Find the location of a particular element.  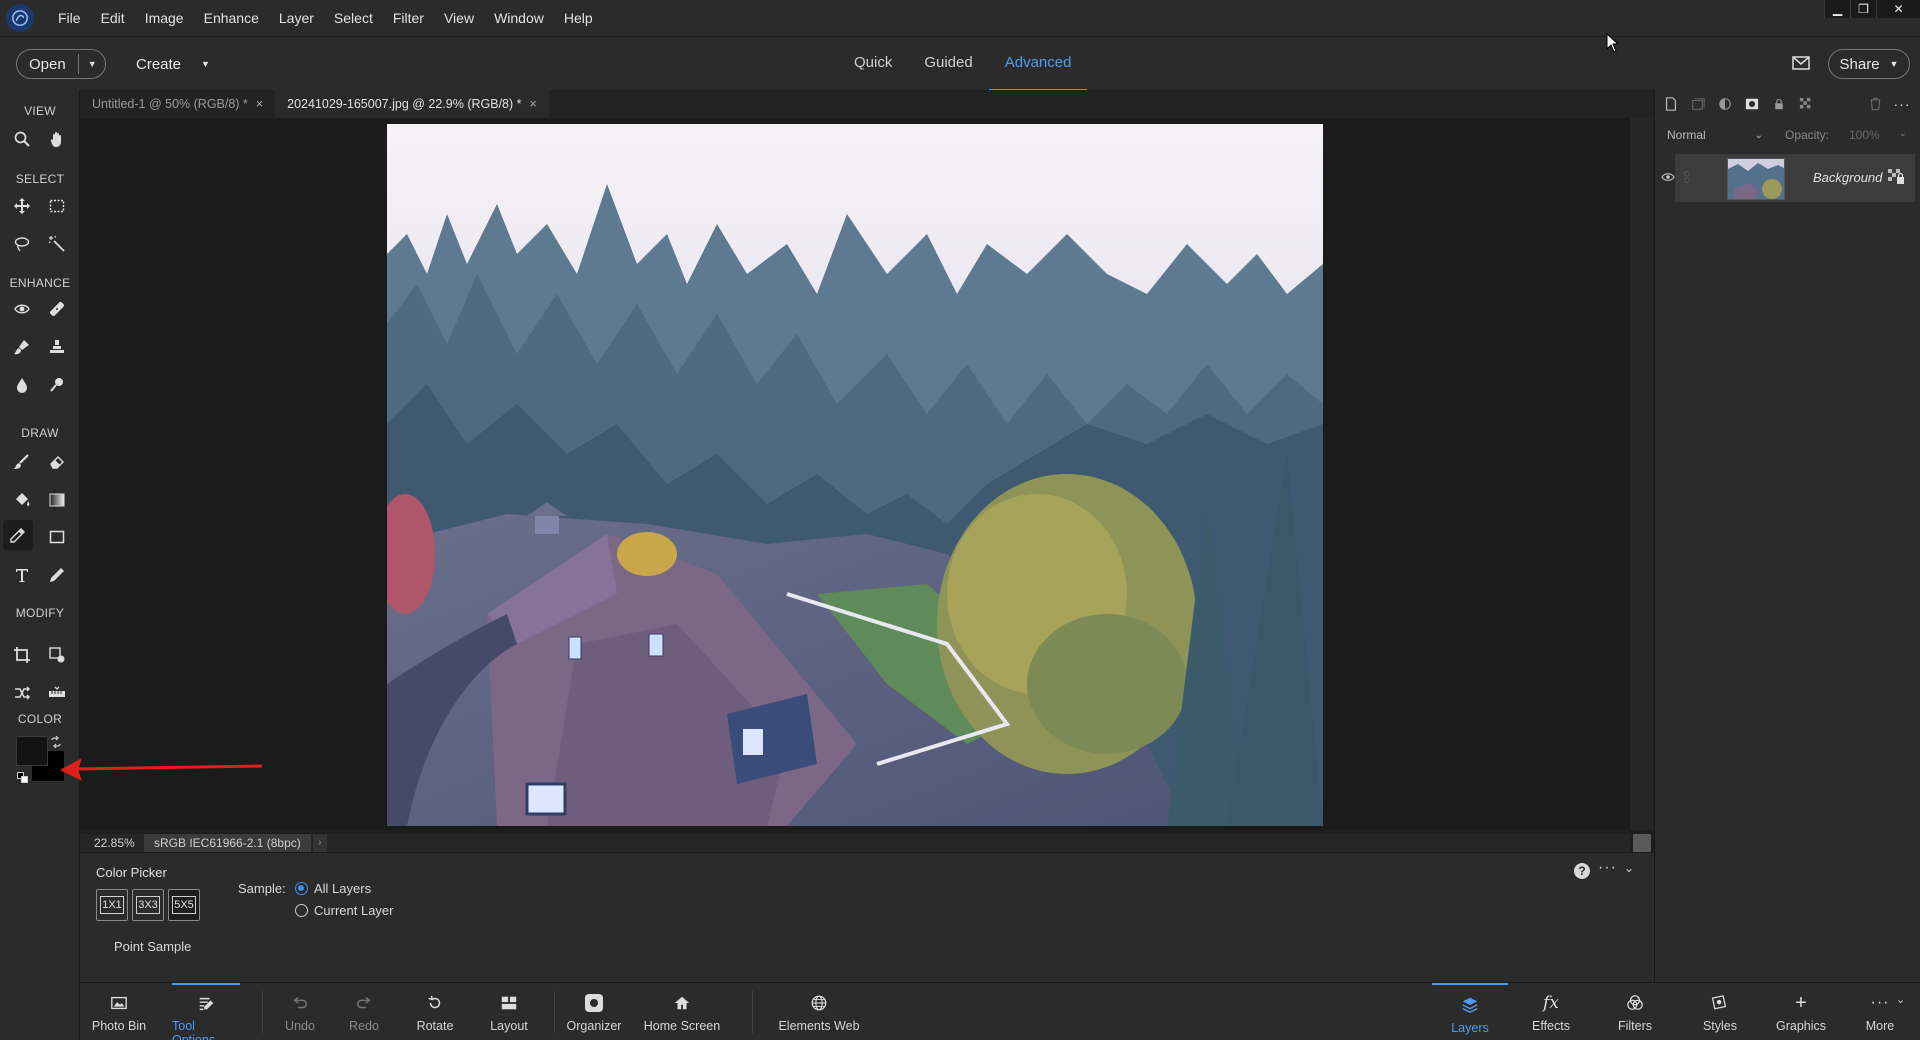

sample-size-1x1: 1X1 is located at coordinates (112, 905).